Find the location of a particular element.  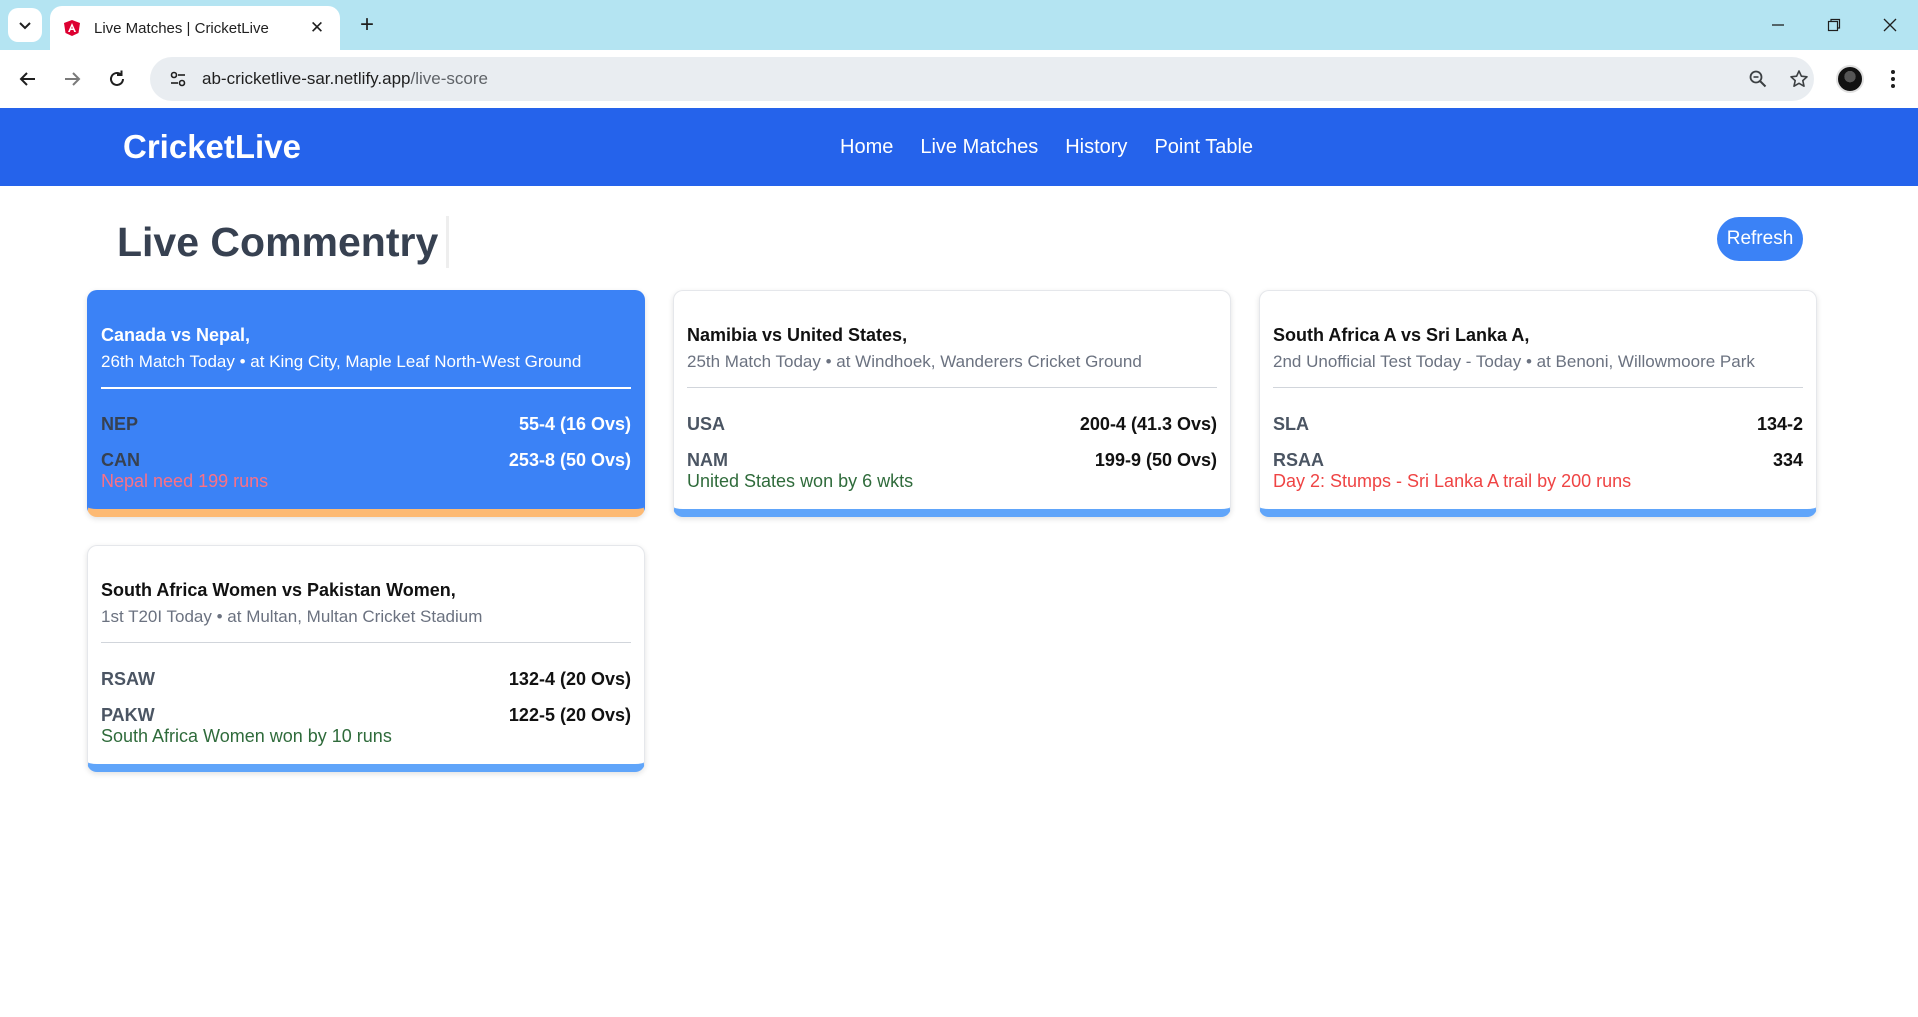

browser-tab-bar: Live Matches | CricketLive ✕ + is located at coordinates (959, 25).